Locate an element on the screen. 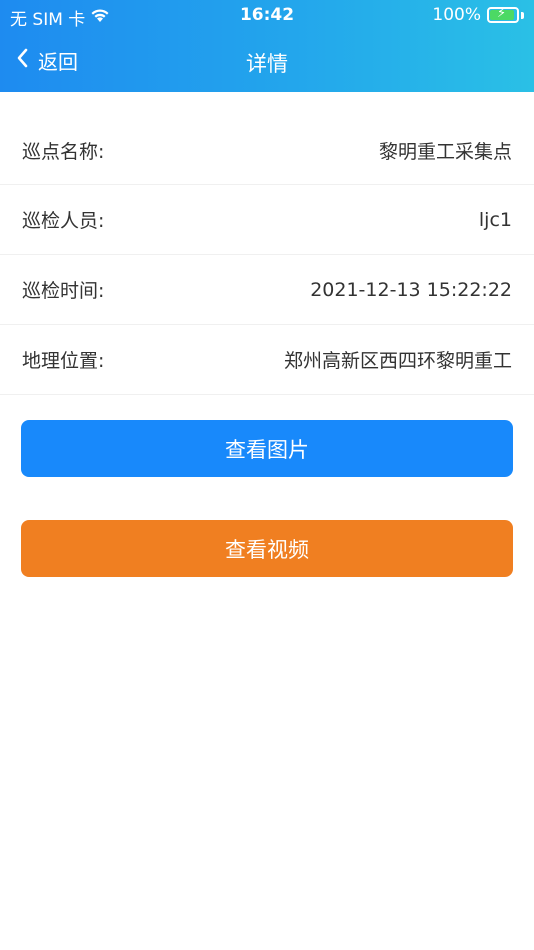 The height and width of the screenshot is (950, 534). detail-label: 巡检人员: is located at coordinates (63, 221).